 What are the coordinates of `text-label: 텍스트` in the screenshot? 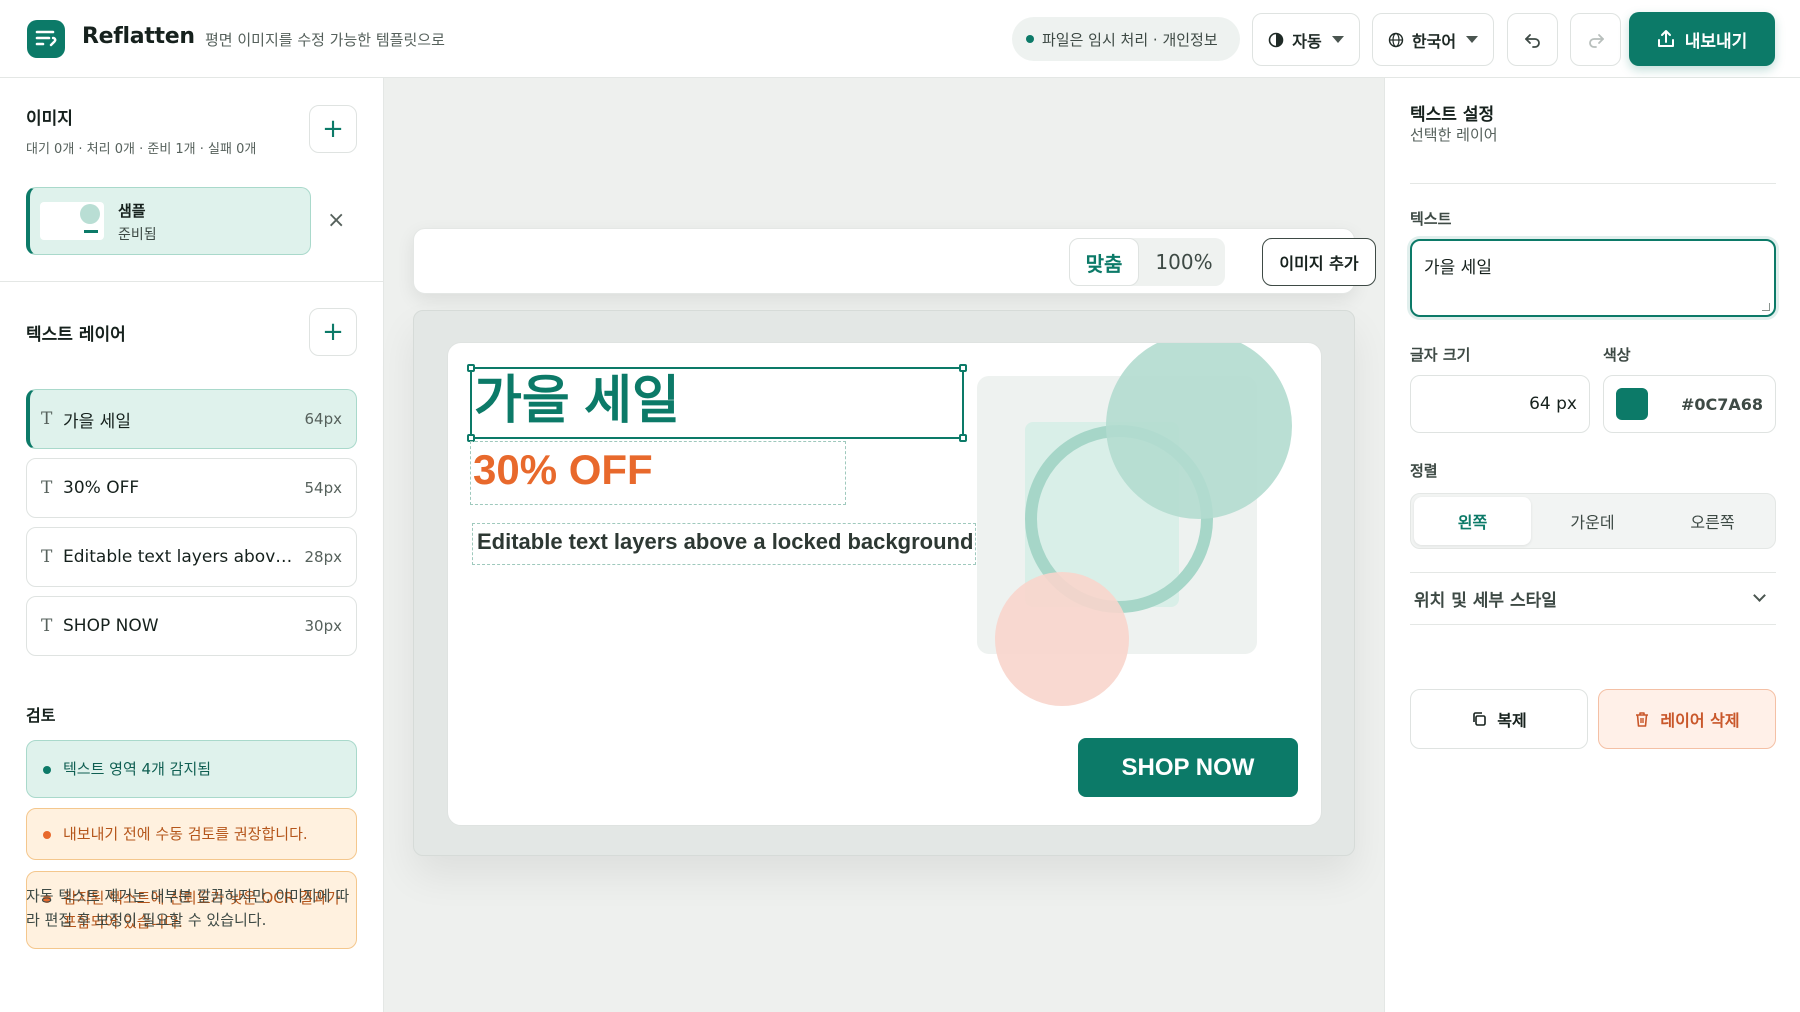 It's located at (1431, 219).